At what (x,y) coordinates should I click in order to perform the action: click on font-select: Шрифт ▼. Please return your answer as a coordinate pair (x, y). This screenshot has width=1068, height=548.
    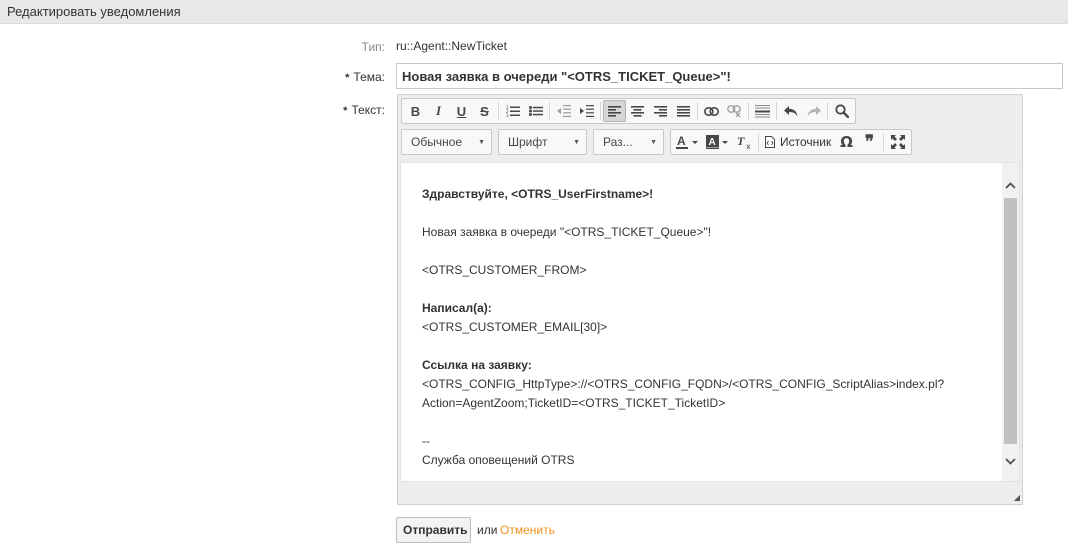
    Looking at the image, I should click on (542, 142).